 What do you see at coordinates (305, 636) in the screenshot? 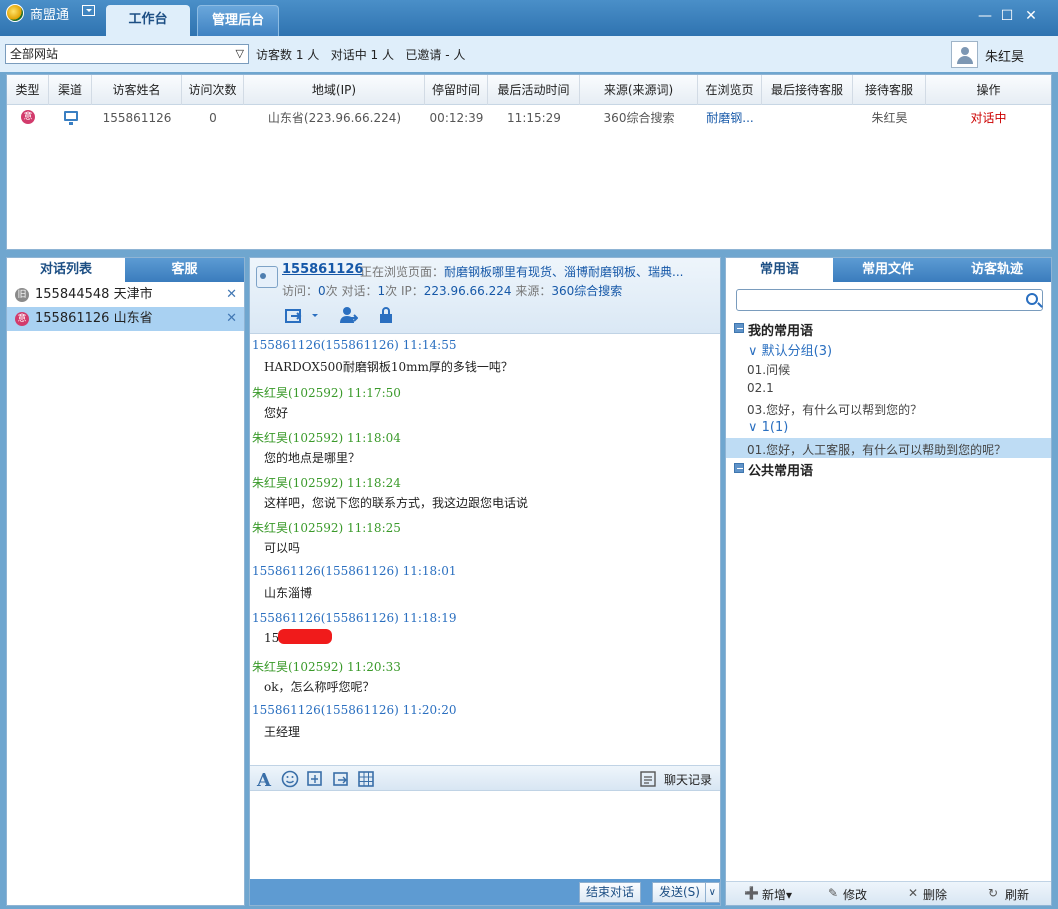
I see `redaction-mark` at bounding box center [305, 636].